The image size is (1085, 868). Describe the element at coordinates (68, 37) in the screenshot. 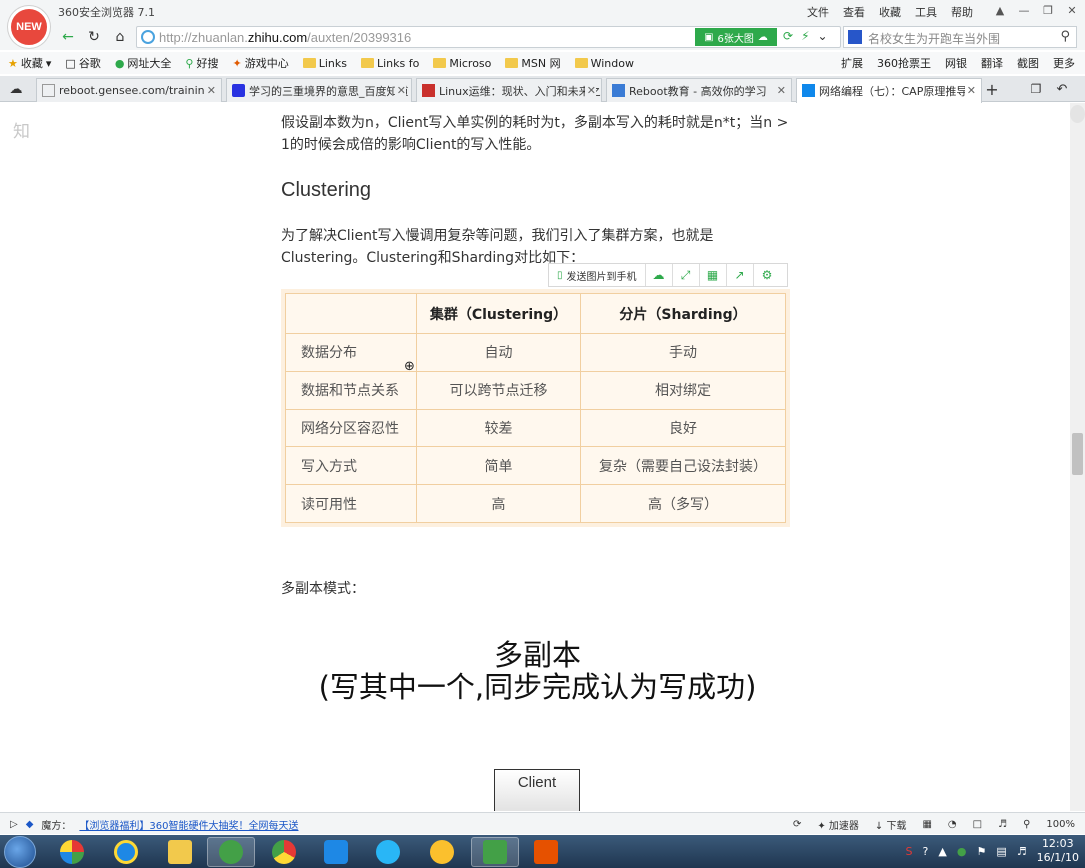

I see `back-button: ←` at that location.